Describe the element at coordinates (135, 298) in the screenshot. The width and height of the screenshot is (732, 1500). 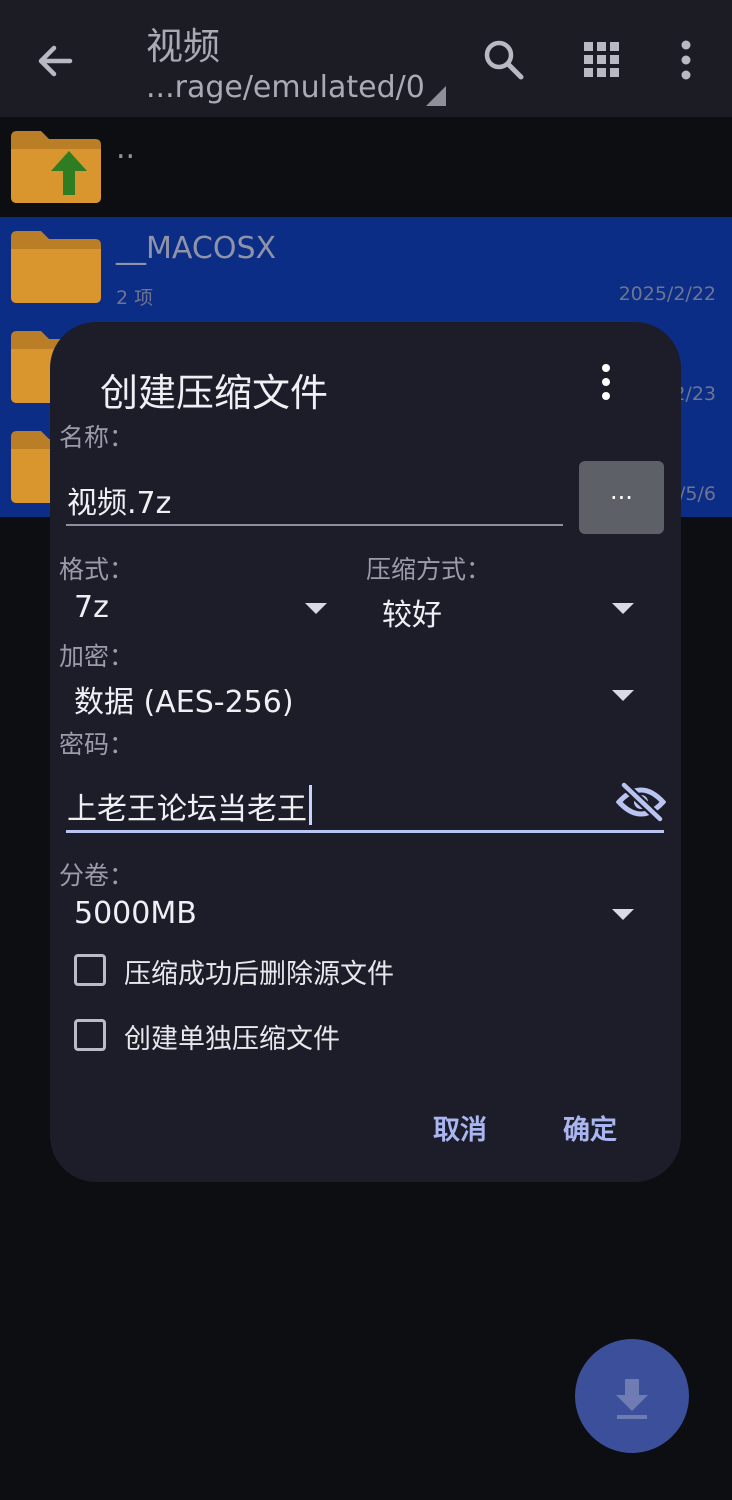
I see `file-item-count: 2 项` at that location.